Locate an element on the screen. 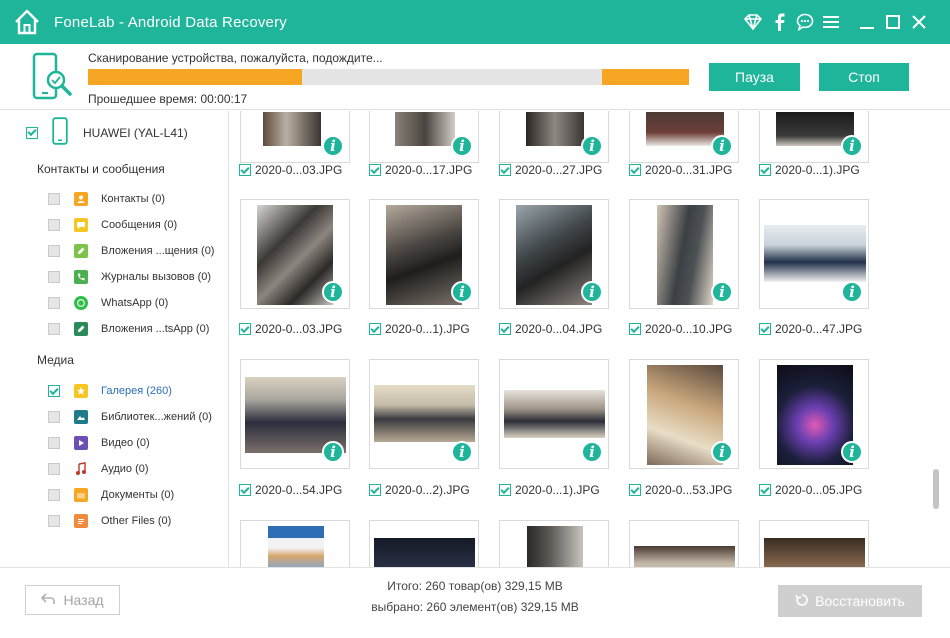 This screenshot has width=950, height=638. diamond-icon is located at coordinates (753, 22).